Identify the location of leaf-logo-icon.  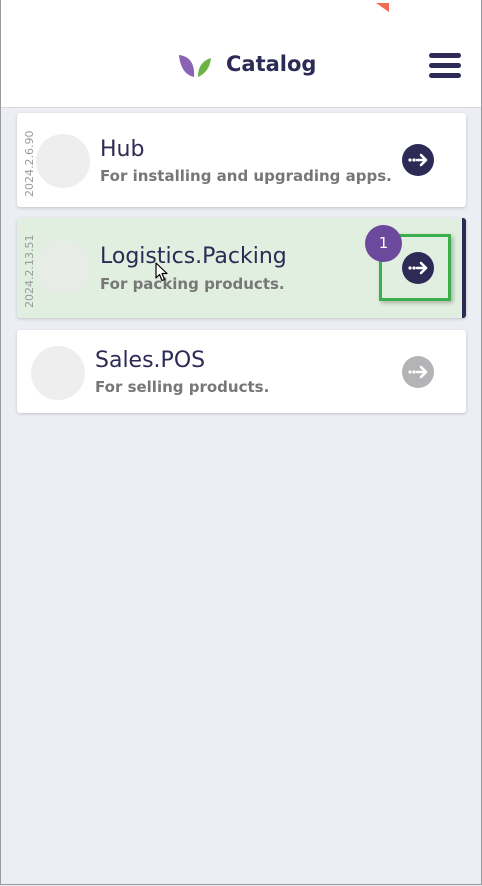
(195, 66).